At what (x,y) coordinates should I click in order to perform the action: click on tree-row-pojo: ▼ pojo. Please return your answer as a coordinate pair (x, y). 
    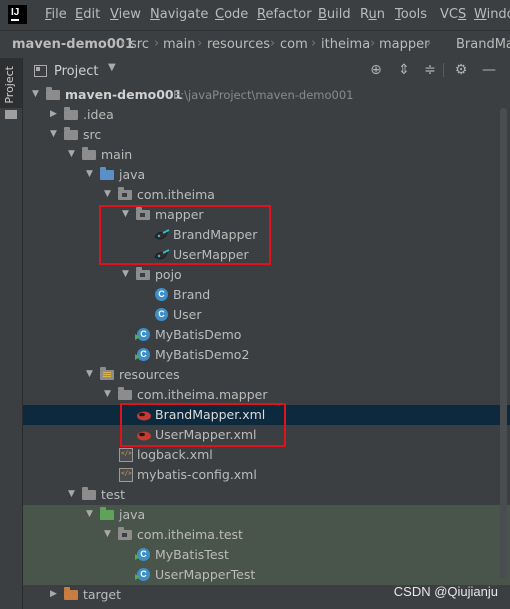
    Looking at the image, I should click on (266, 275).